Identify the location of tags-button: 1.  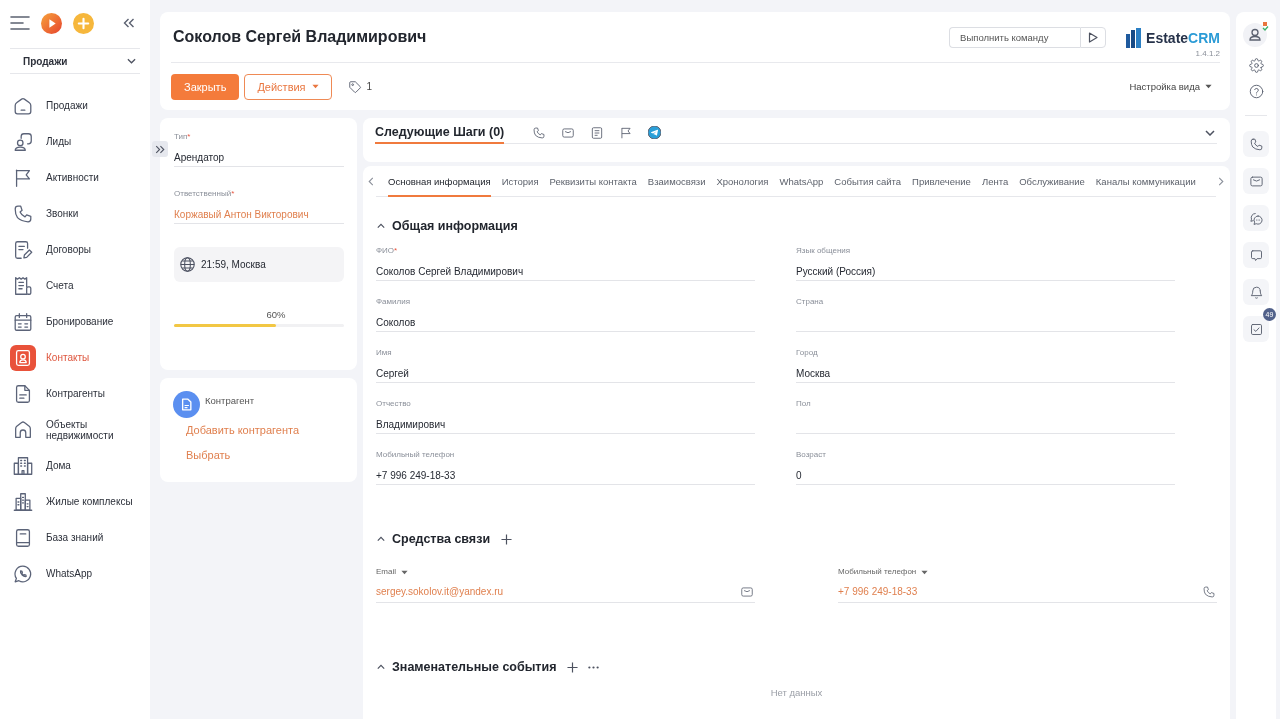
(360, 86).